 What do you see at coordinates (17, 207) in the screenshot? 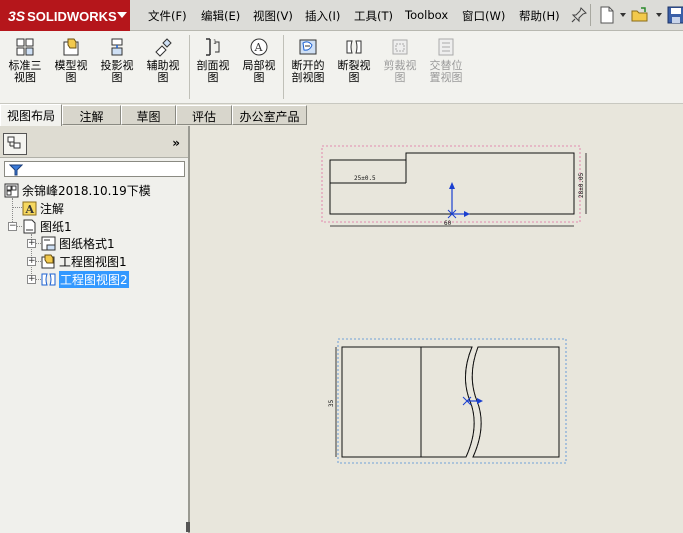
I see `tree-connector` at bounding box center [17, 207].